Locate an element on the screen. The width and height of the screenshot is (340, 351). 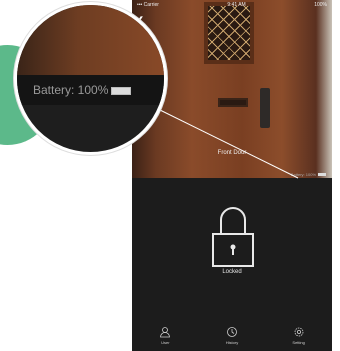
tab-setting: Setting is located at coordinates (299, 335).